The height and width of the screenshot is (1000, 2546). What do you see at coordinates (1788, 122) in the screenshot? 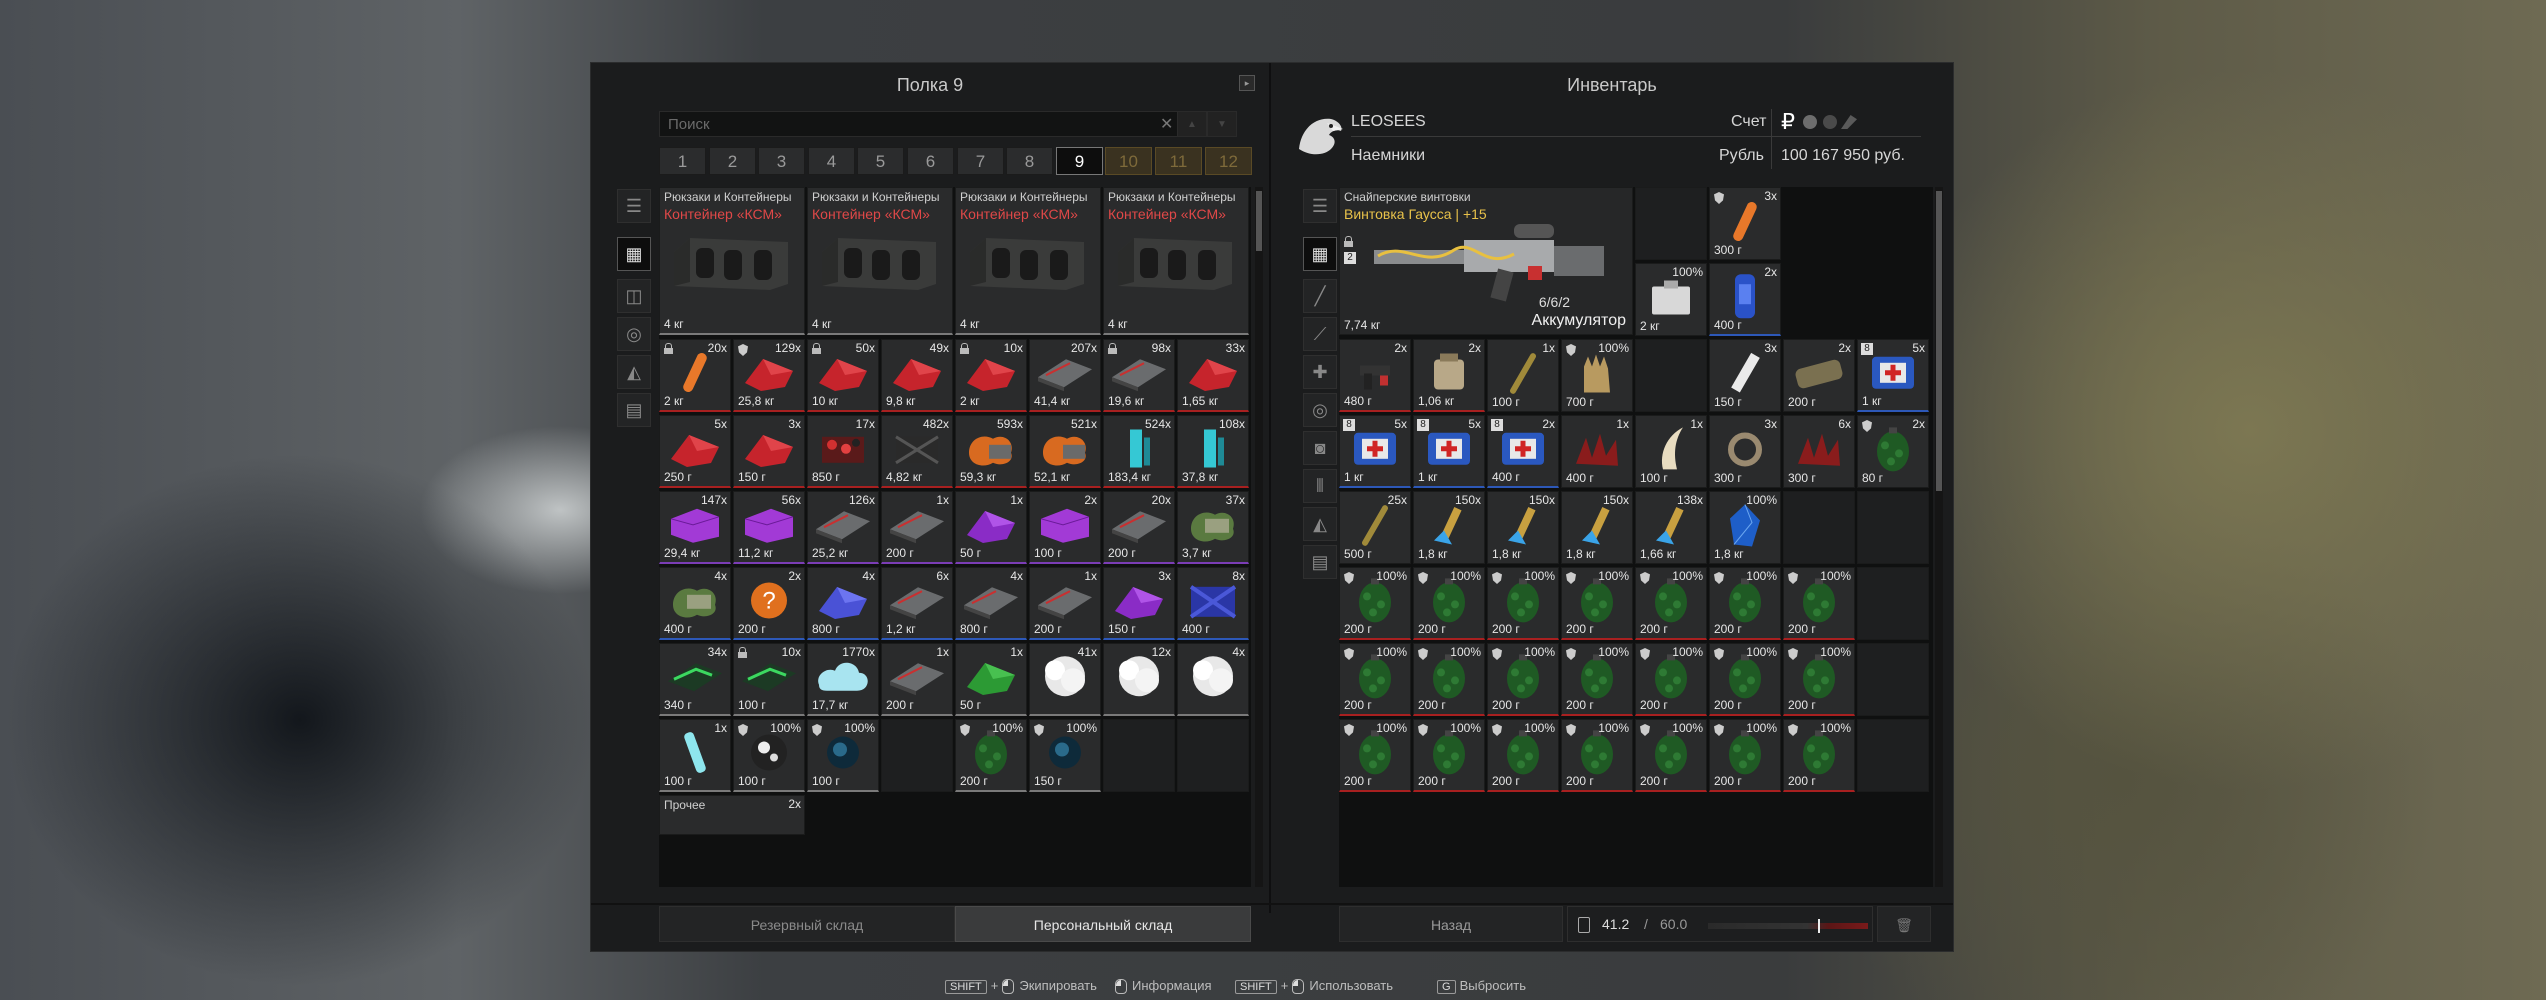
I see `ruble-icon: ₽` at bounding box center [1788, 122].